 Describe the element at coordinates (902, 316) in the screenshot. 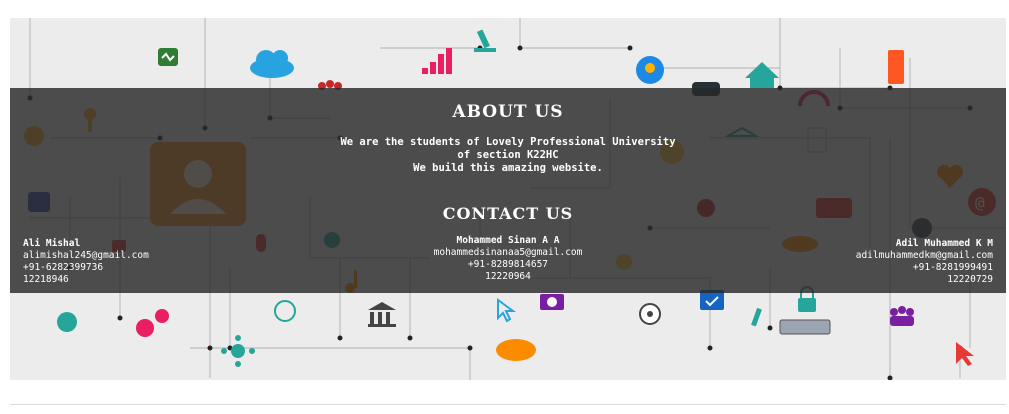

I see `team-icon` at that location.